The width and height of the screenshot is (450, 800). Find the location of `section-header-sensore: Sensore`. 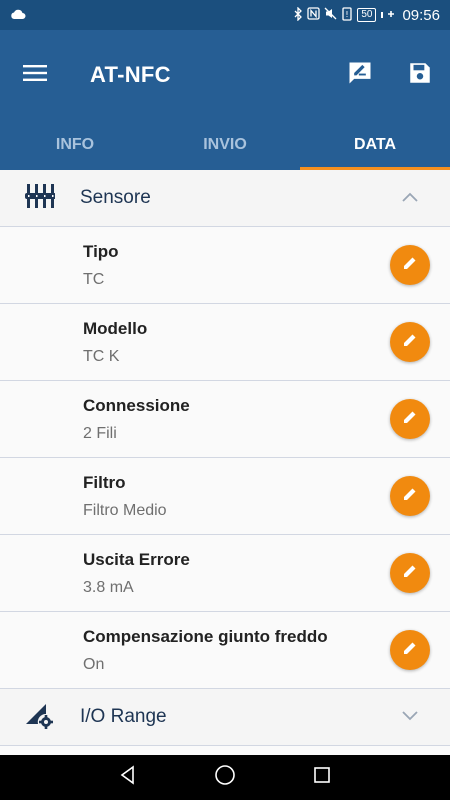

section-header-sensore: Sensore is located at coordinates (225, 198).